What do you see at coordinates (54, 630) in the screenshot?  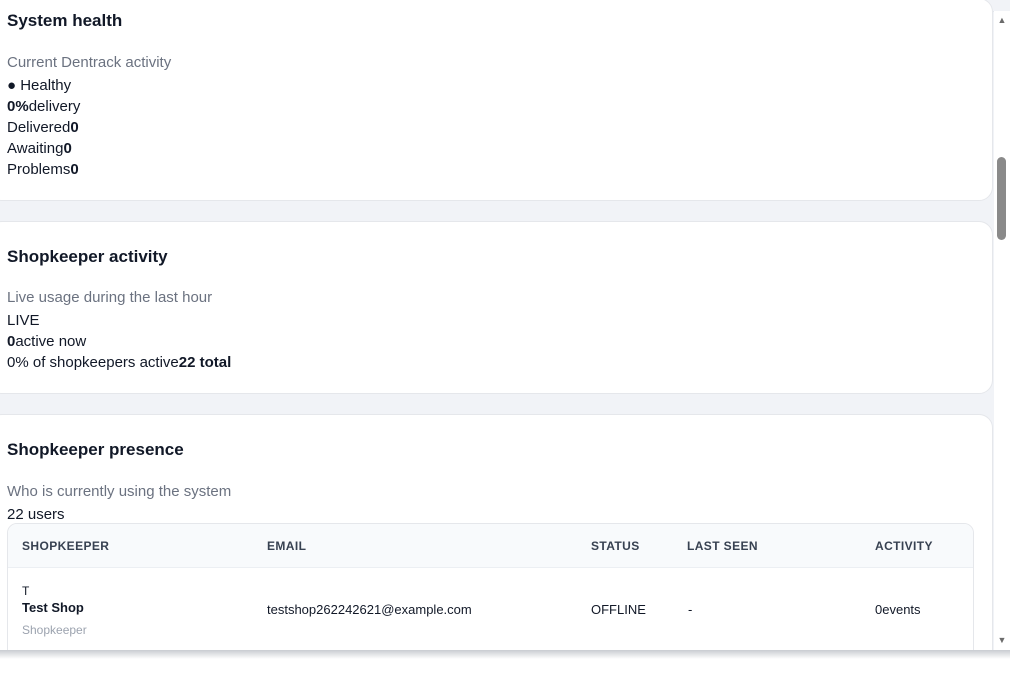 I see `shopkeeper-role: Shopkeeper` at bounding box center [54, 630].